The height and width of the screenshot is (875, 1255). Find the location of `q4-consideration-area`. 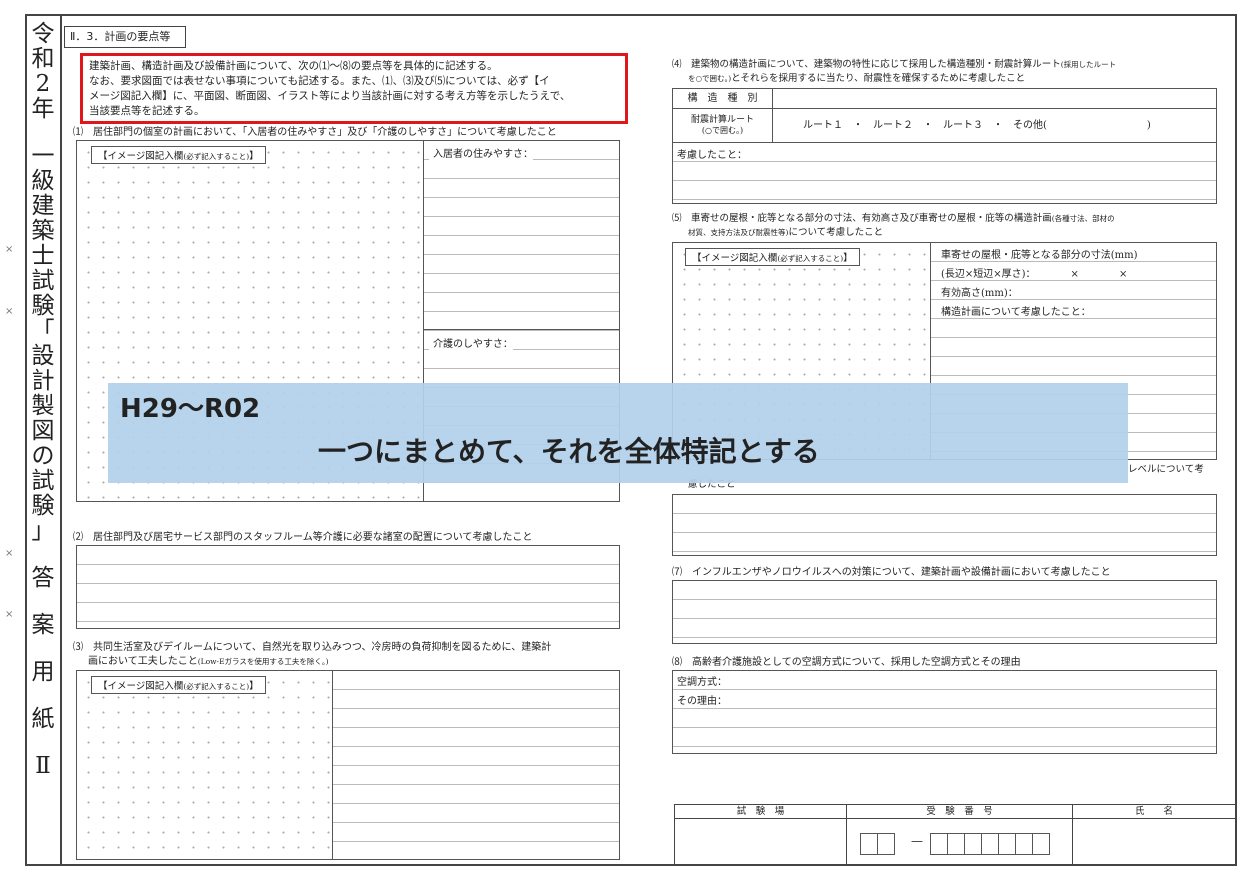

q4-consideration-area is located at coordinates (944, 173).